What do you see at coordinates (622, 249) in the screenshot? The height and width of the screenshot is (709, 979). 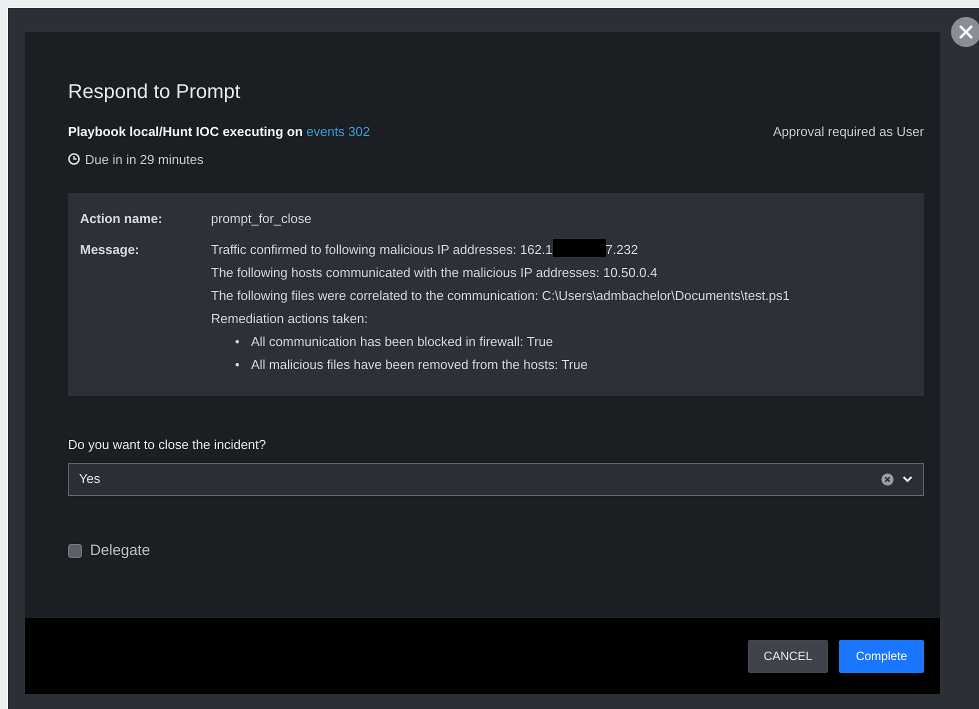 I see `message-line: 7.232` at bounding box center [622, 249].